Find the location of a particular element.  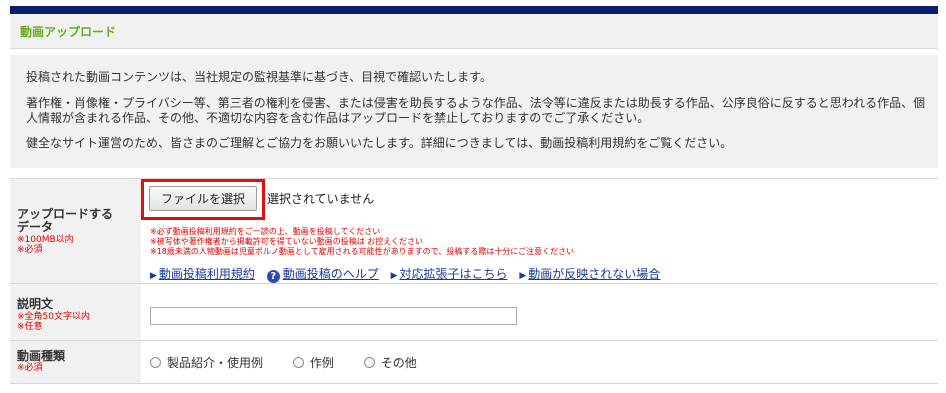

category-label: 動画種類 is located at coordinates (41, 356).